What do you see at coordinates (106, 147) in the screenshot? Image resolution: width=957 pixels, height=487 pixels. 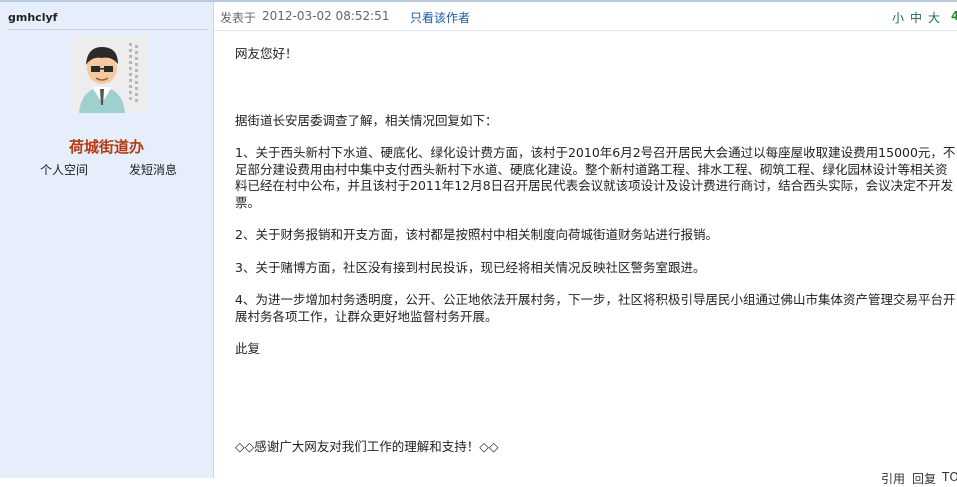 I see `author-display-name: 荷城街道办` at bounding box center [106, 147].